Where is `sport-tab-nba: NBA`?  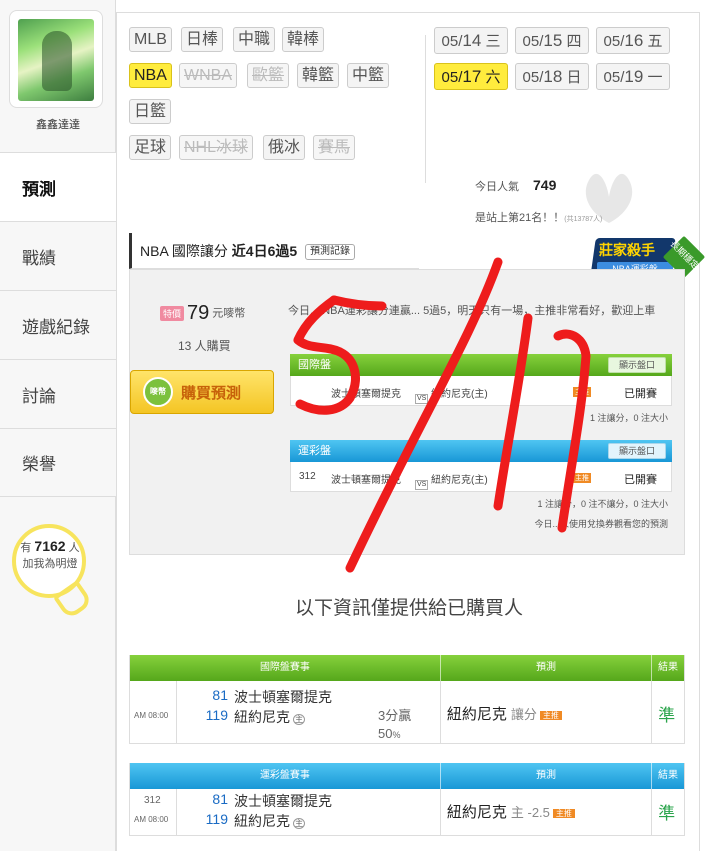
sport-tab-nba: NBA is located at coordinates (150, 75).